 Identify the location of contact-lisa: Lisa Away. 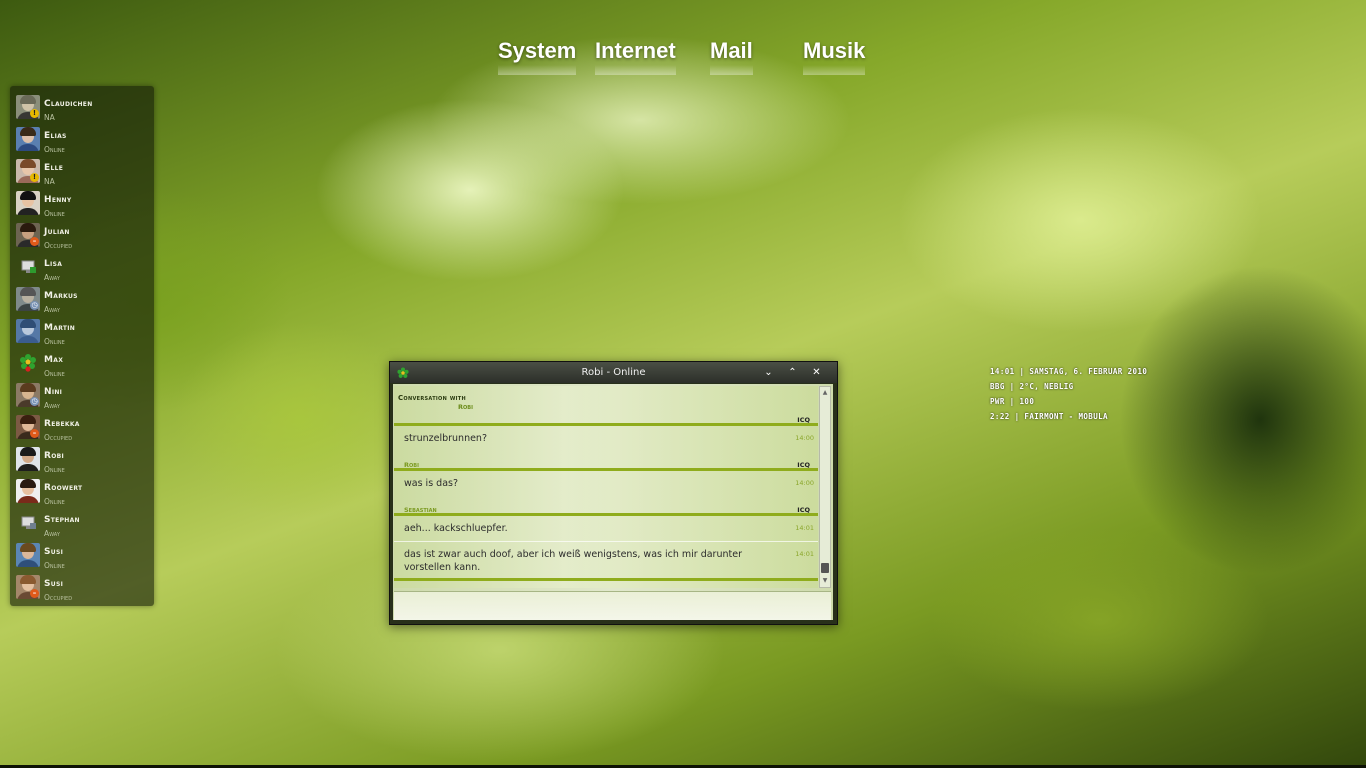
(83, 267).